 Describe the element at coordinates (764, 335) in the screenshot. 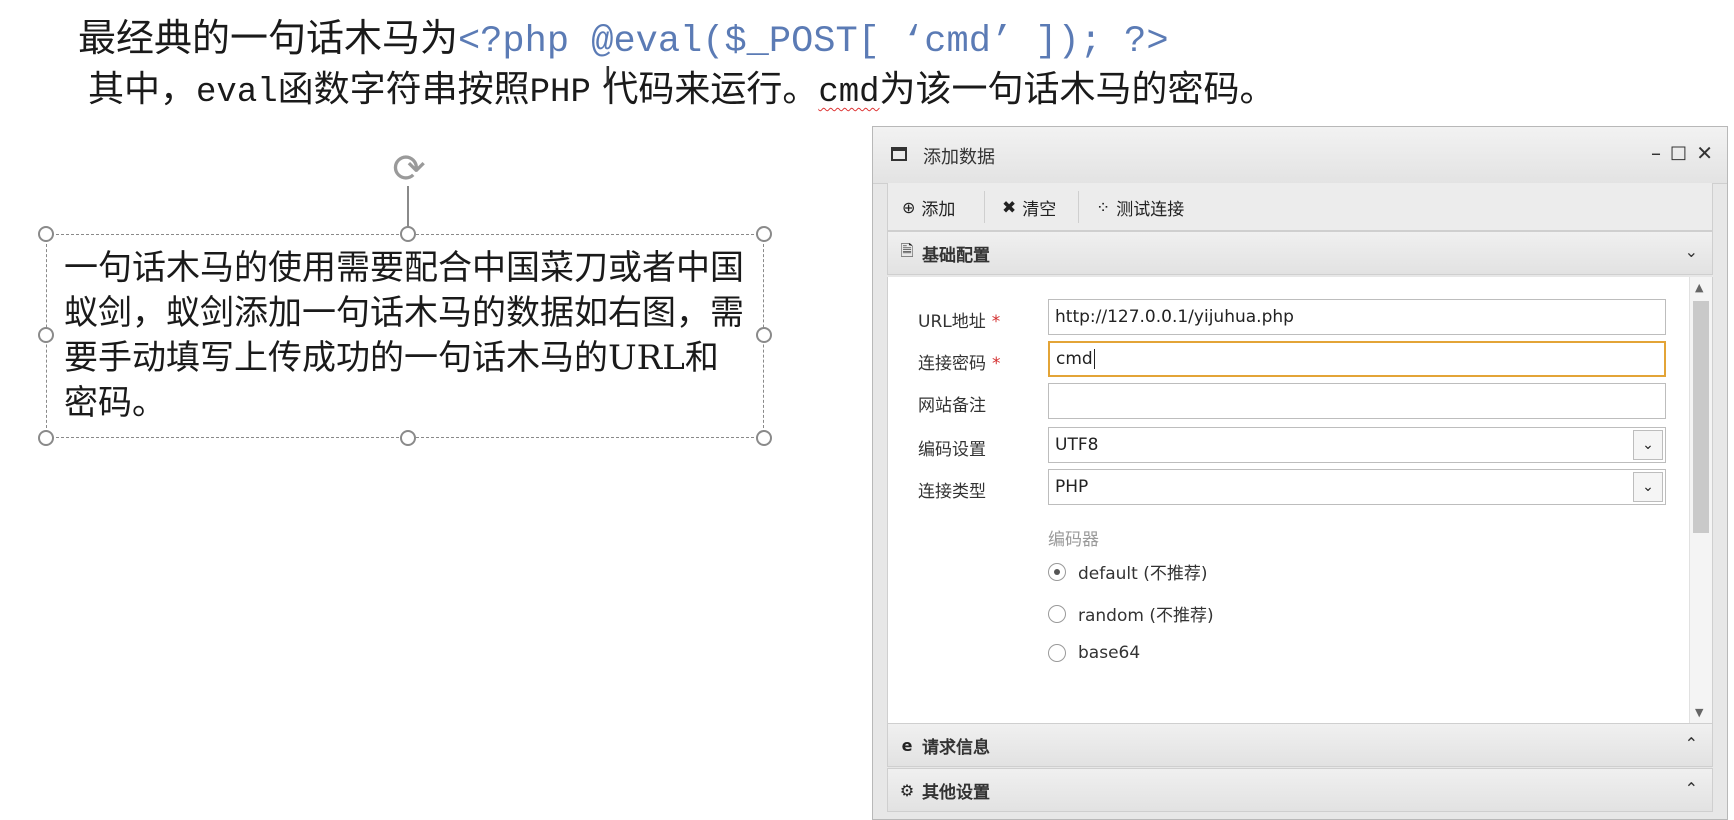

I see `resize-handle-right` at that location.